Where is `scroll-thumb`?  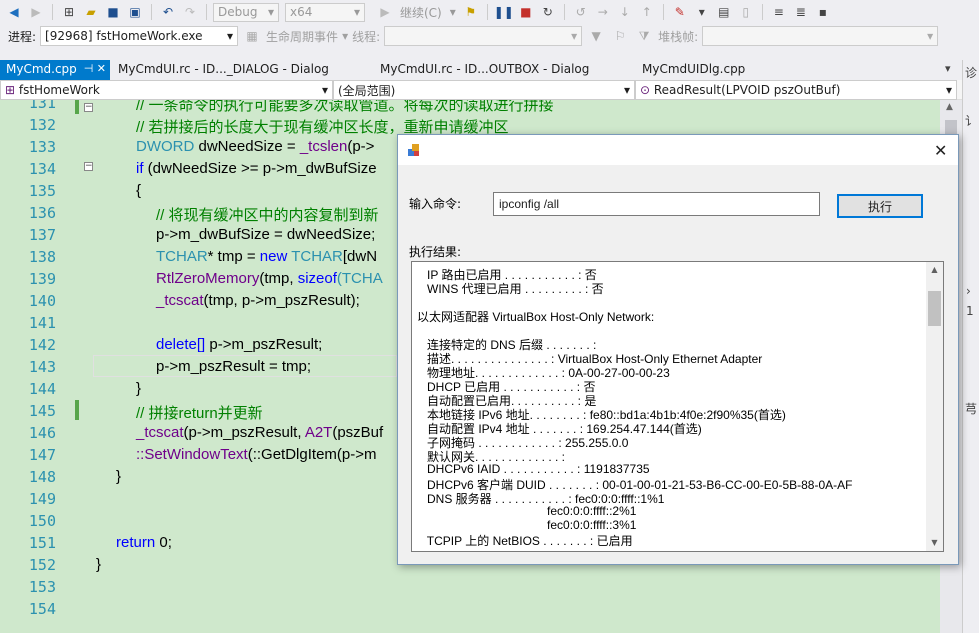
scroll-thumb is located at coordinates (934, 308).